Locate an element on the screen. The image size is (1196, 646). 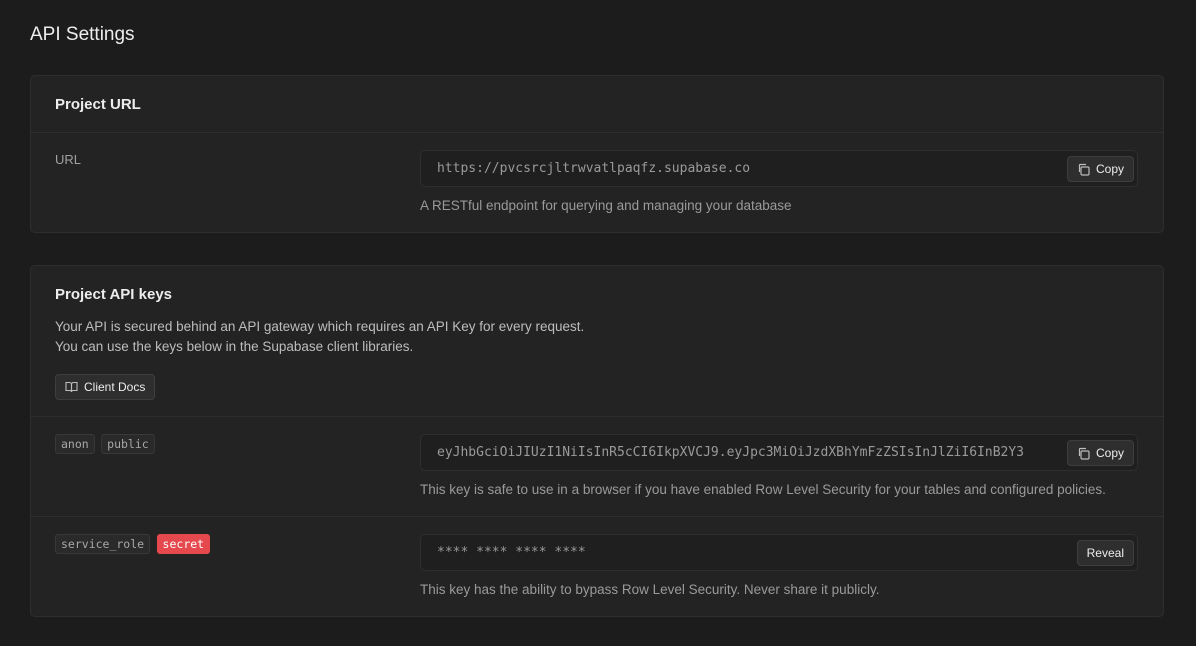
anon-tag: anon is located at coordinates (75, 444).